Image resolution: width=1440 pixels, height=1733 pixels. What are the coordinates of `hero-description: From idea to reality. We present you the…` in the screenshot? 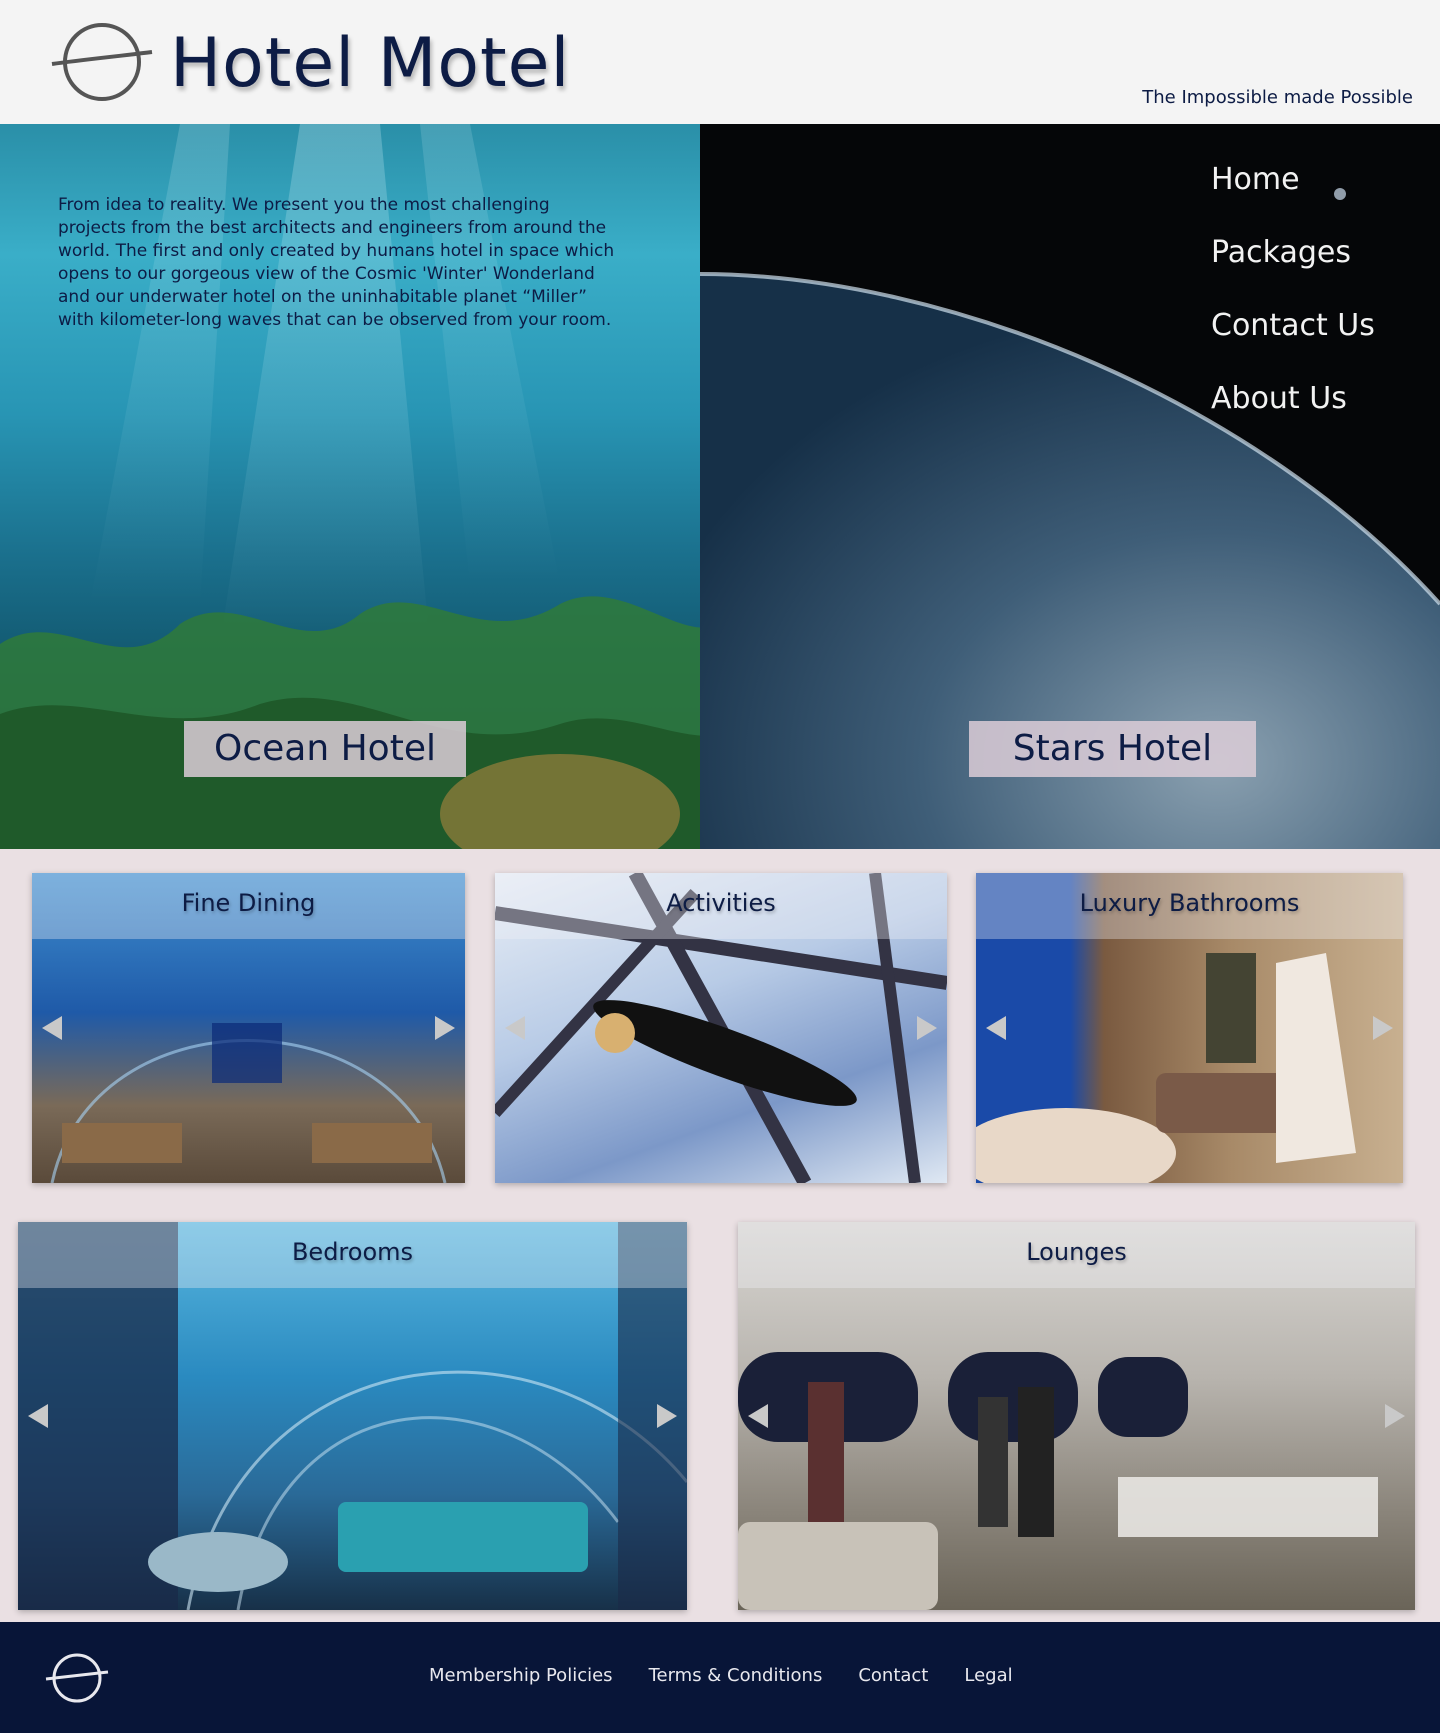 It's located at (336, 262).